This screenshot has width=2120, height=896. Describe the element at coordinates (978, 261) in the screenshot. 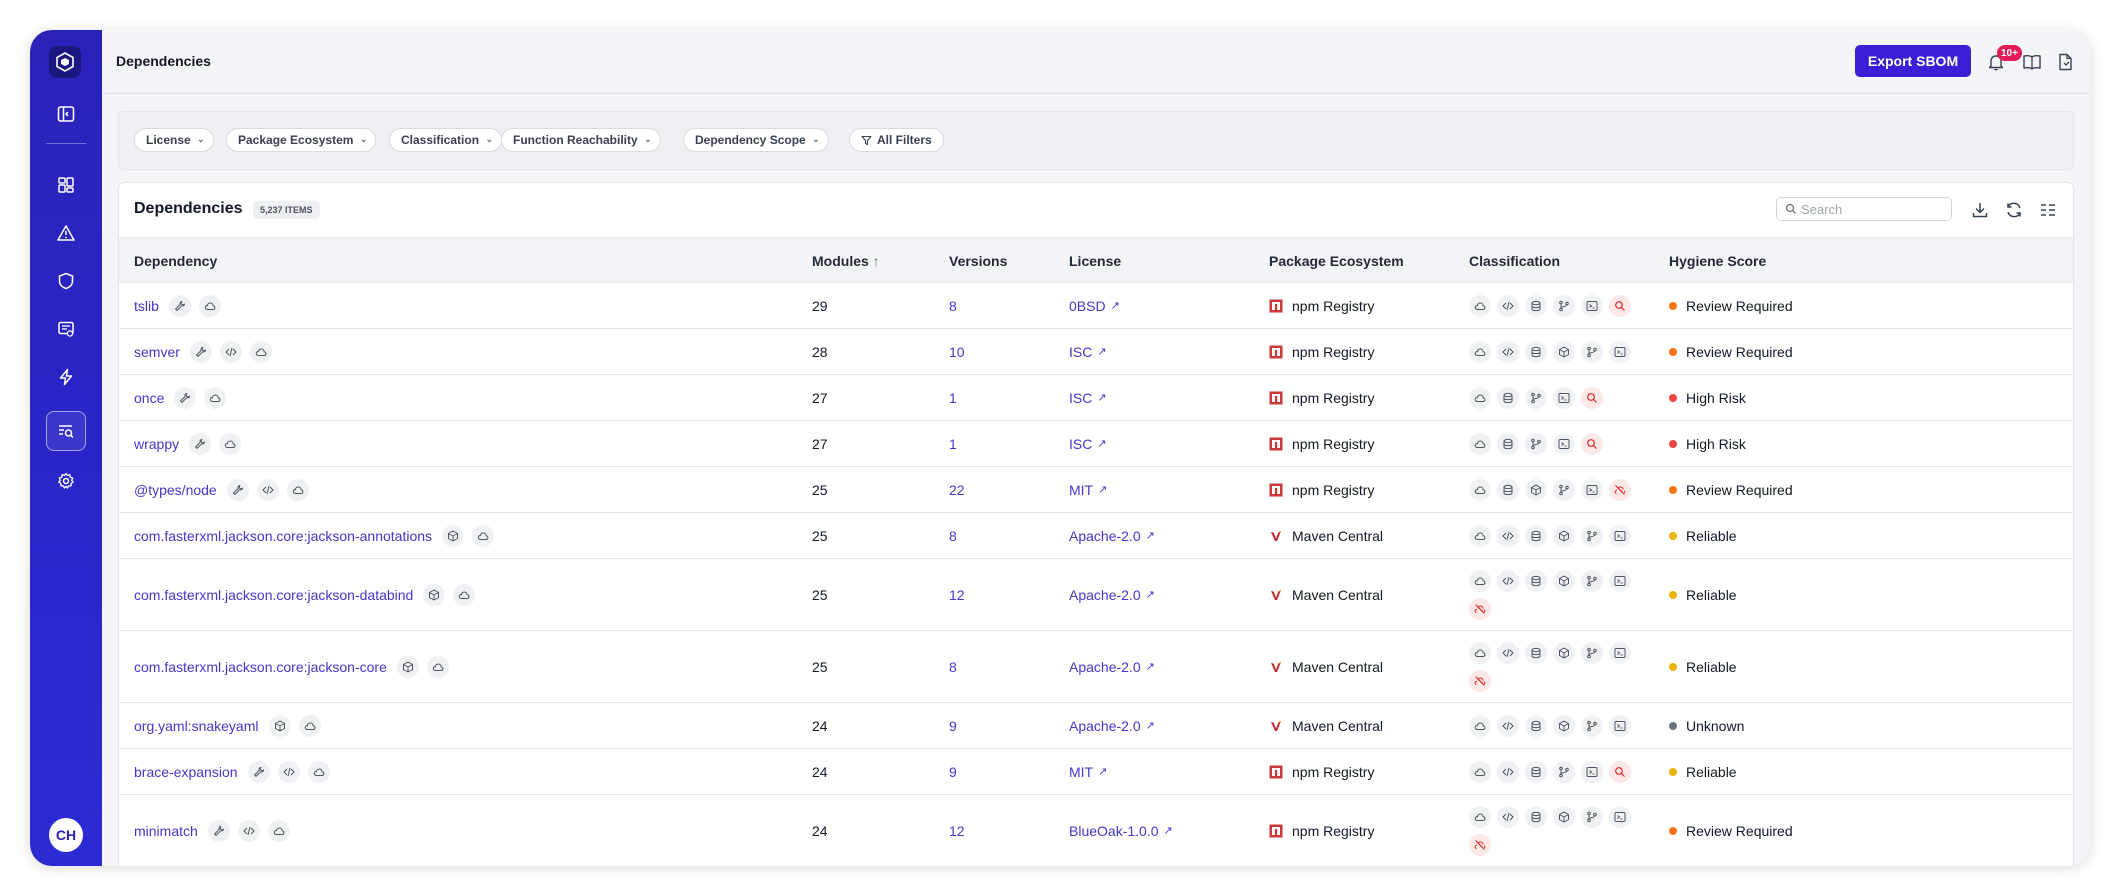

I see `col-versions: Versions` at that location.